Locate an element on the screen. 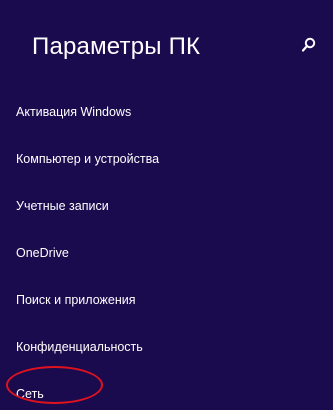  nav-item-label: Поиск и приложения is located at coordinates (76, 300).